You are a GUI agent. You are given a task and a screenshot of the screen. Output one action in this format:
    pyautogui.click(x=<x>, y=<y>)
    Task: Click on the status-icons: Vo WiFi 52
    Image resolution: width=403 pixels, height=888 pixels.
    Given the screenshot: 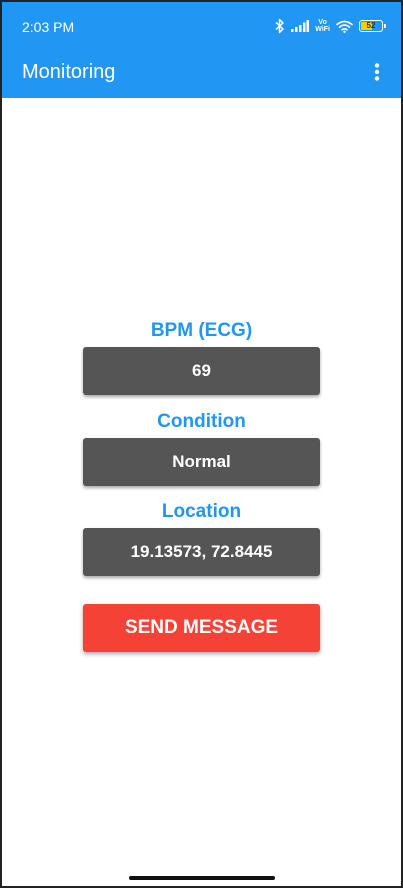 What is the action you would take?
    pyautogui.click(x=330, y=26)
    